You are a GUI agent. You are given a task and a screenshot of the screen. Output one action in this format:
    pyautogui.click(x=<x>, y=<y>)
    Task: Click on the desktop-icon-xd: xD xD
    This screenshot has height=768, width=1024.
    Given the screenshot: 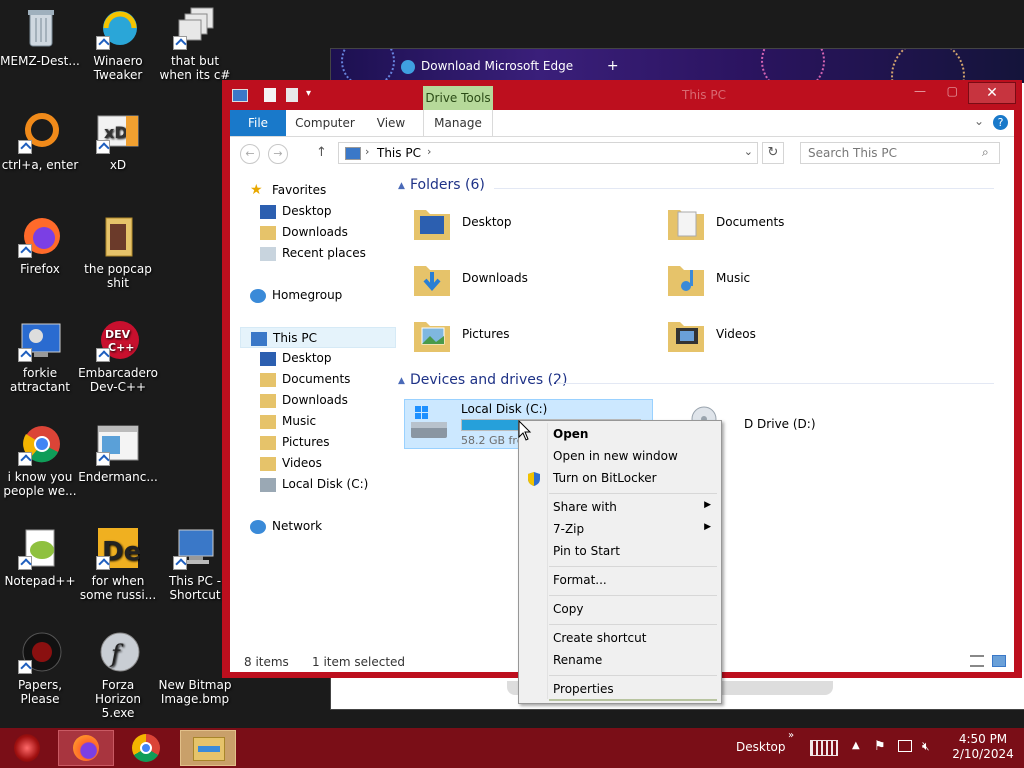 What is the action you would take?
    pyautogui.click(x=118, y=138)
    